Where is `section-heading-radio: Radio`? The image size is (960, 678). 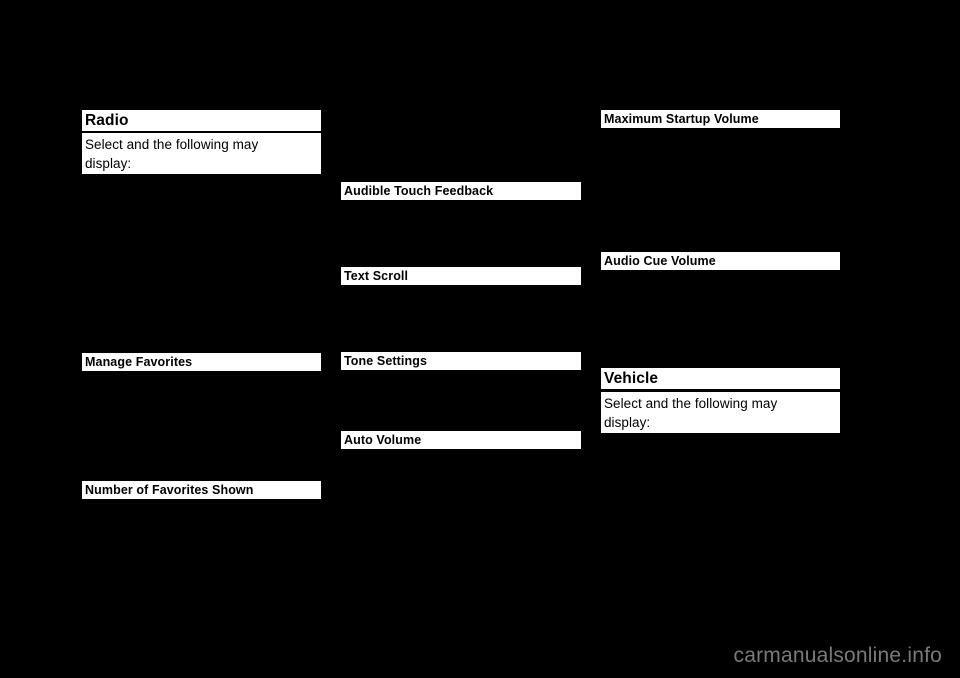
section-heading-radio: Radio is located at coordinates (201, 120).